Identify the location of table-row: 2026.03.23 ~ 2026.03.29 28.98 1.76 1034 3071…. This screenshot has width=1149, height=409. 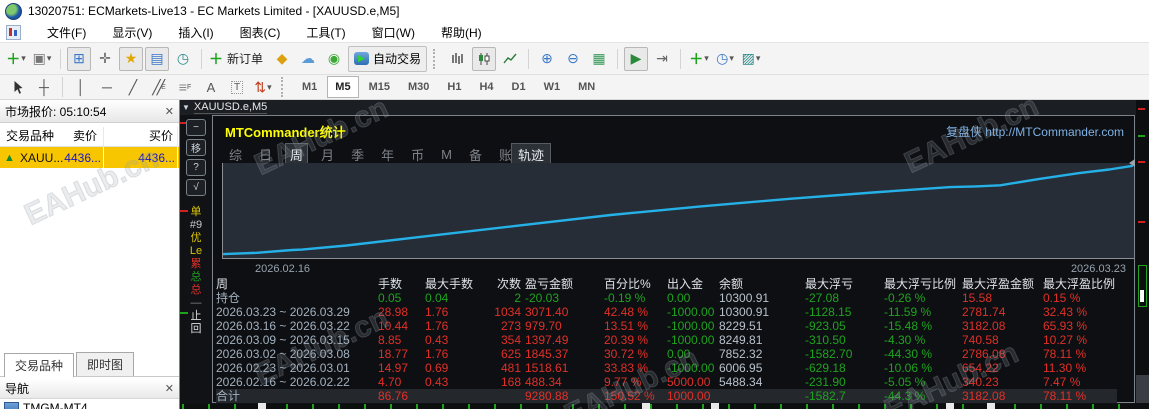
(666, 312).